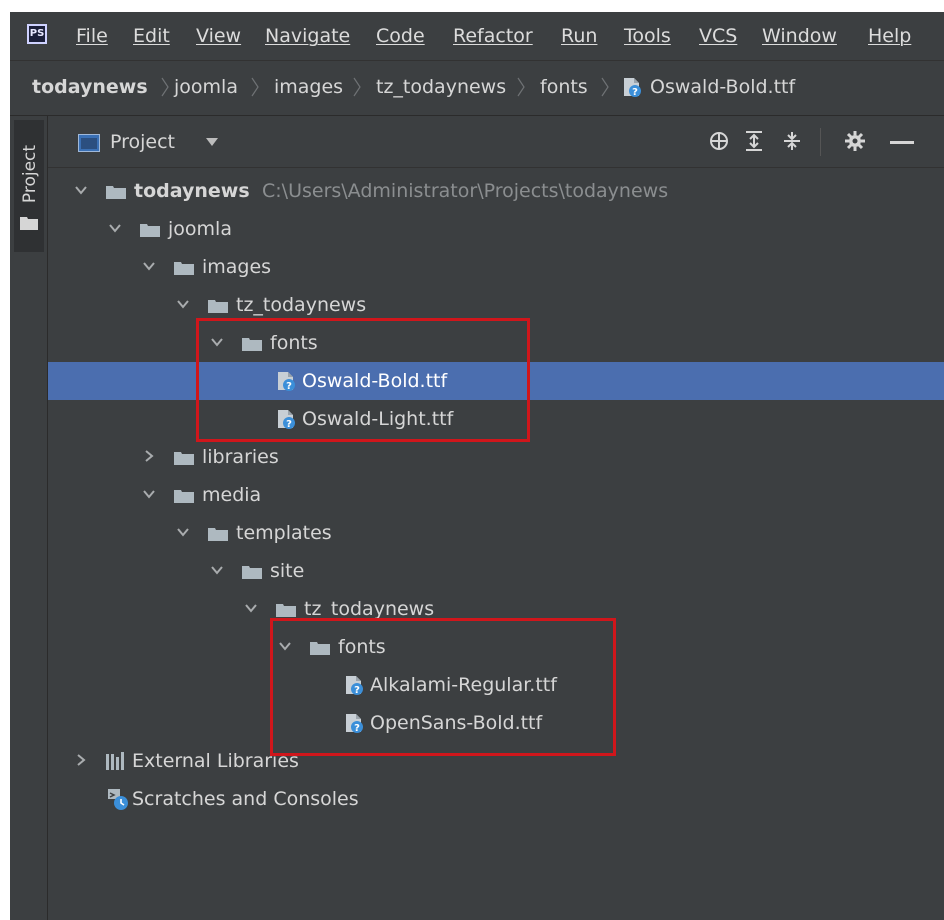 Image resolution: width=944 pixels, height=920 pixels. Describe the element at coordinates (218, 36) in the screenshot. I see `menu-view: View` at that location.